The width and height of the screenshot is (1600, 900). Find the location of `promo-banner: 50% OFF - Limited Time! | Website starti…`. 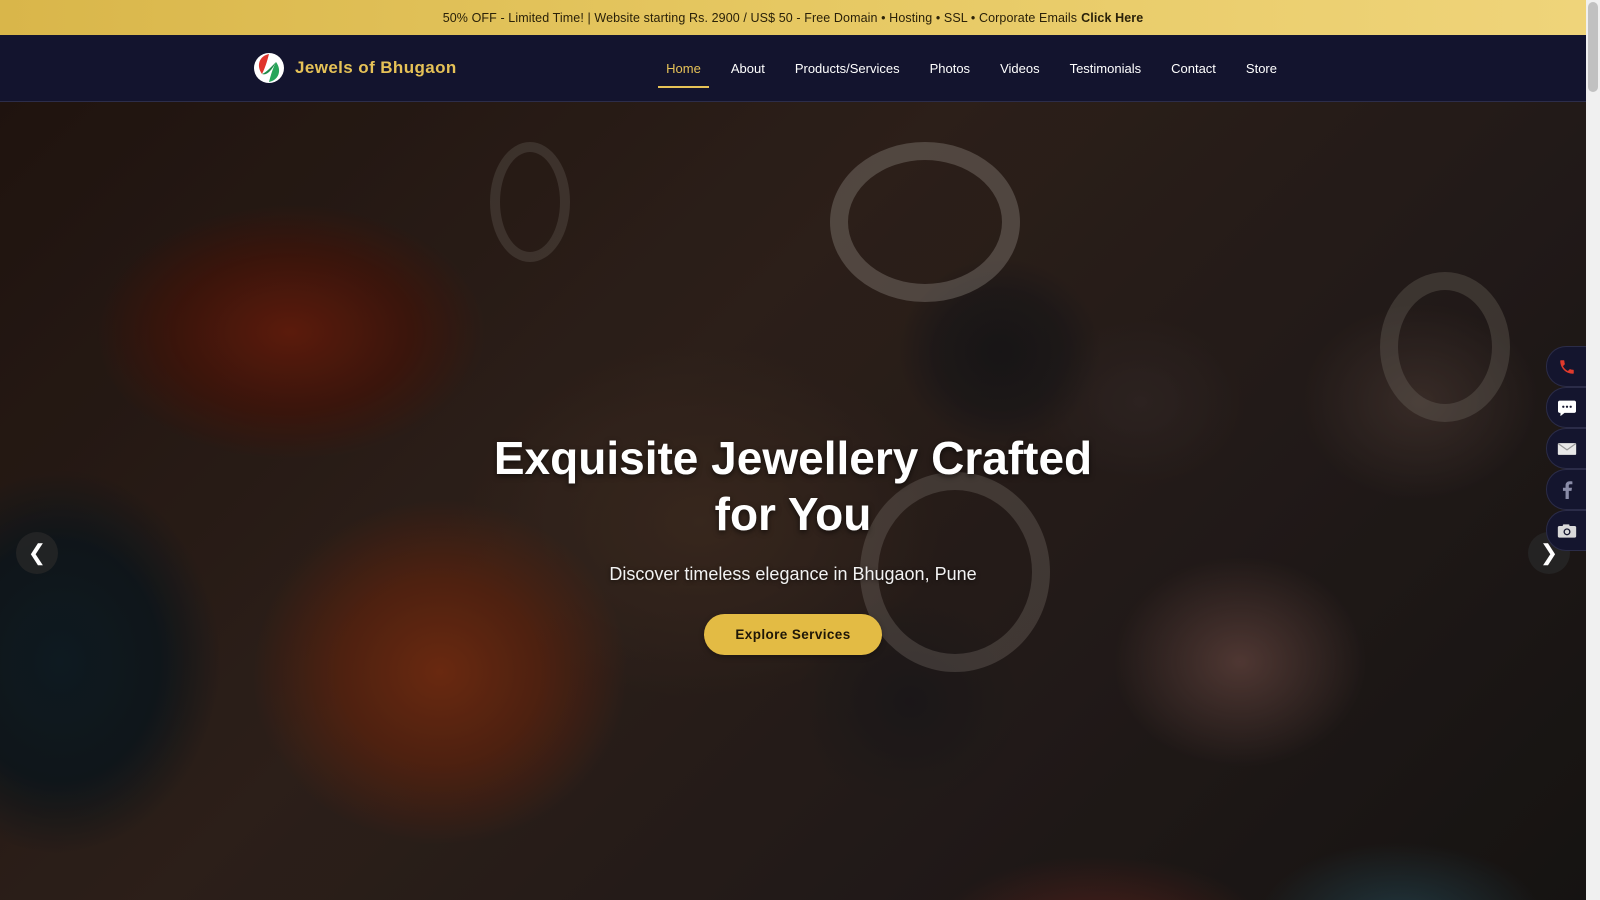

promo-banner: 50% OFF - Limited Time! | Website starti… is located at coordinates (793, 17).